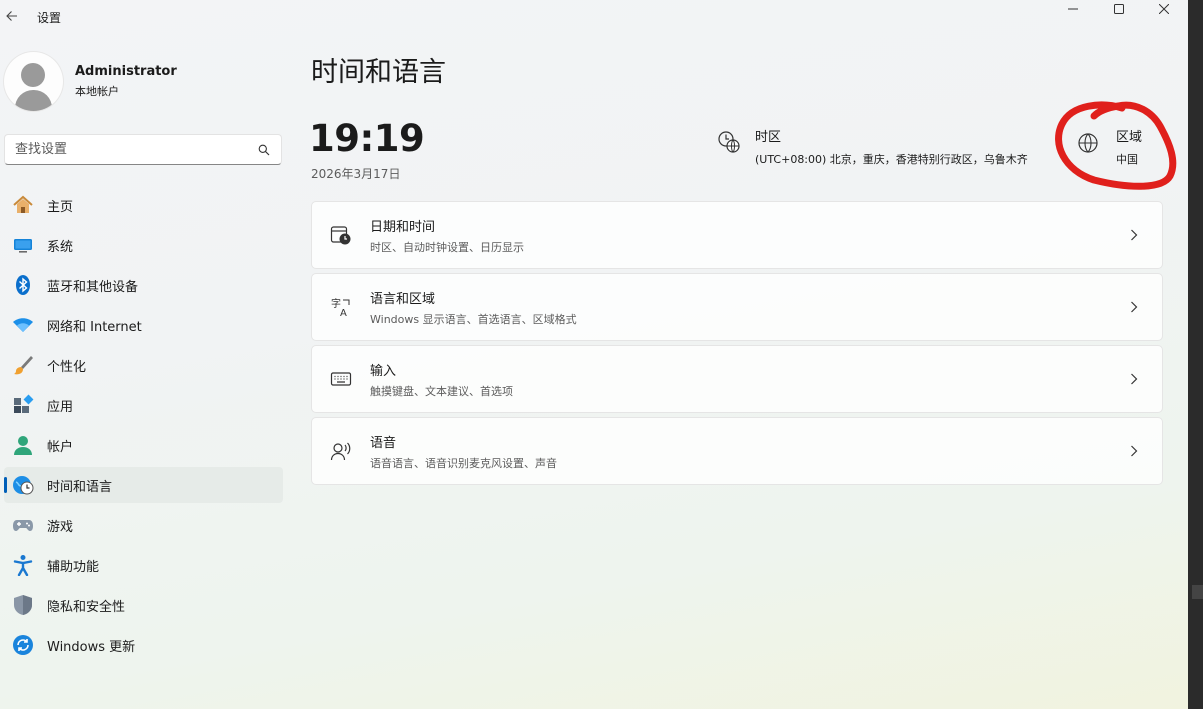 The width and height of the screenshot is (1203, 709). What do you see at coordinates (341, 307) in the screenshot?
I see `language-icon: 字A` at bounding box center [341, 307].